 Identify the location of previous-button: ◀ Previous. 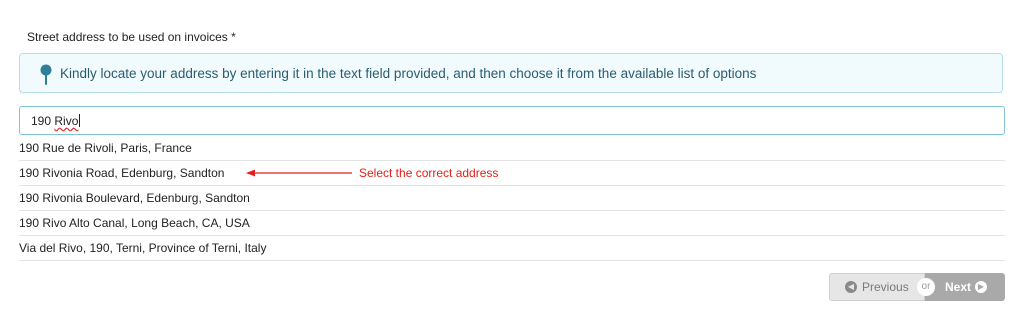
(877, 287).